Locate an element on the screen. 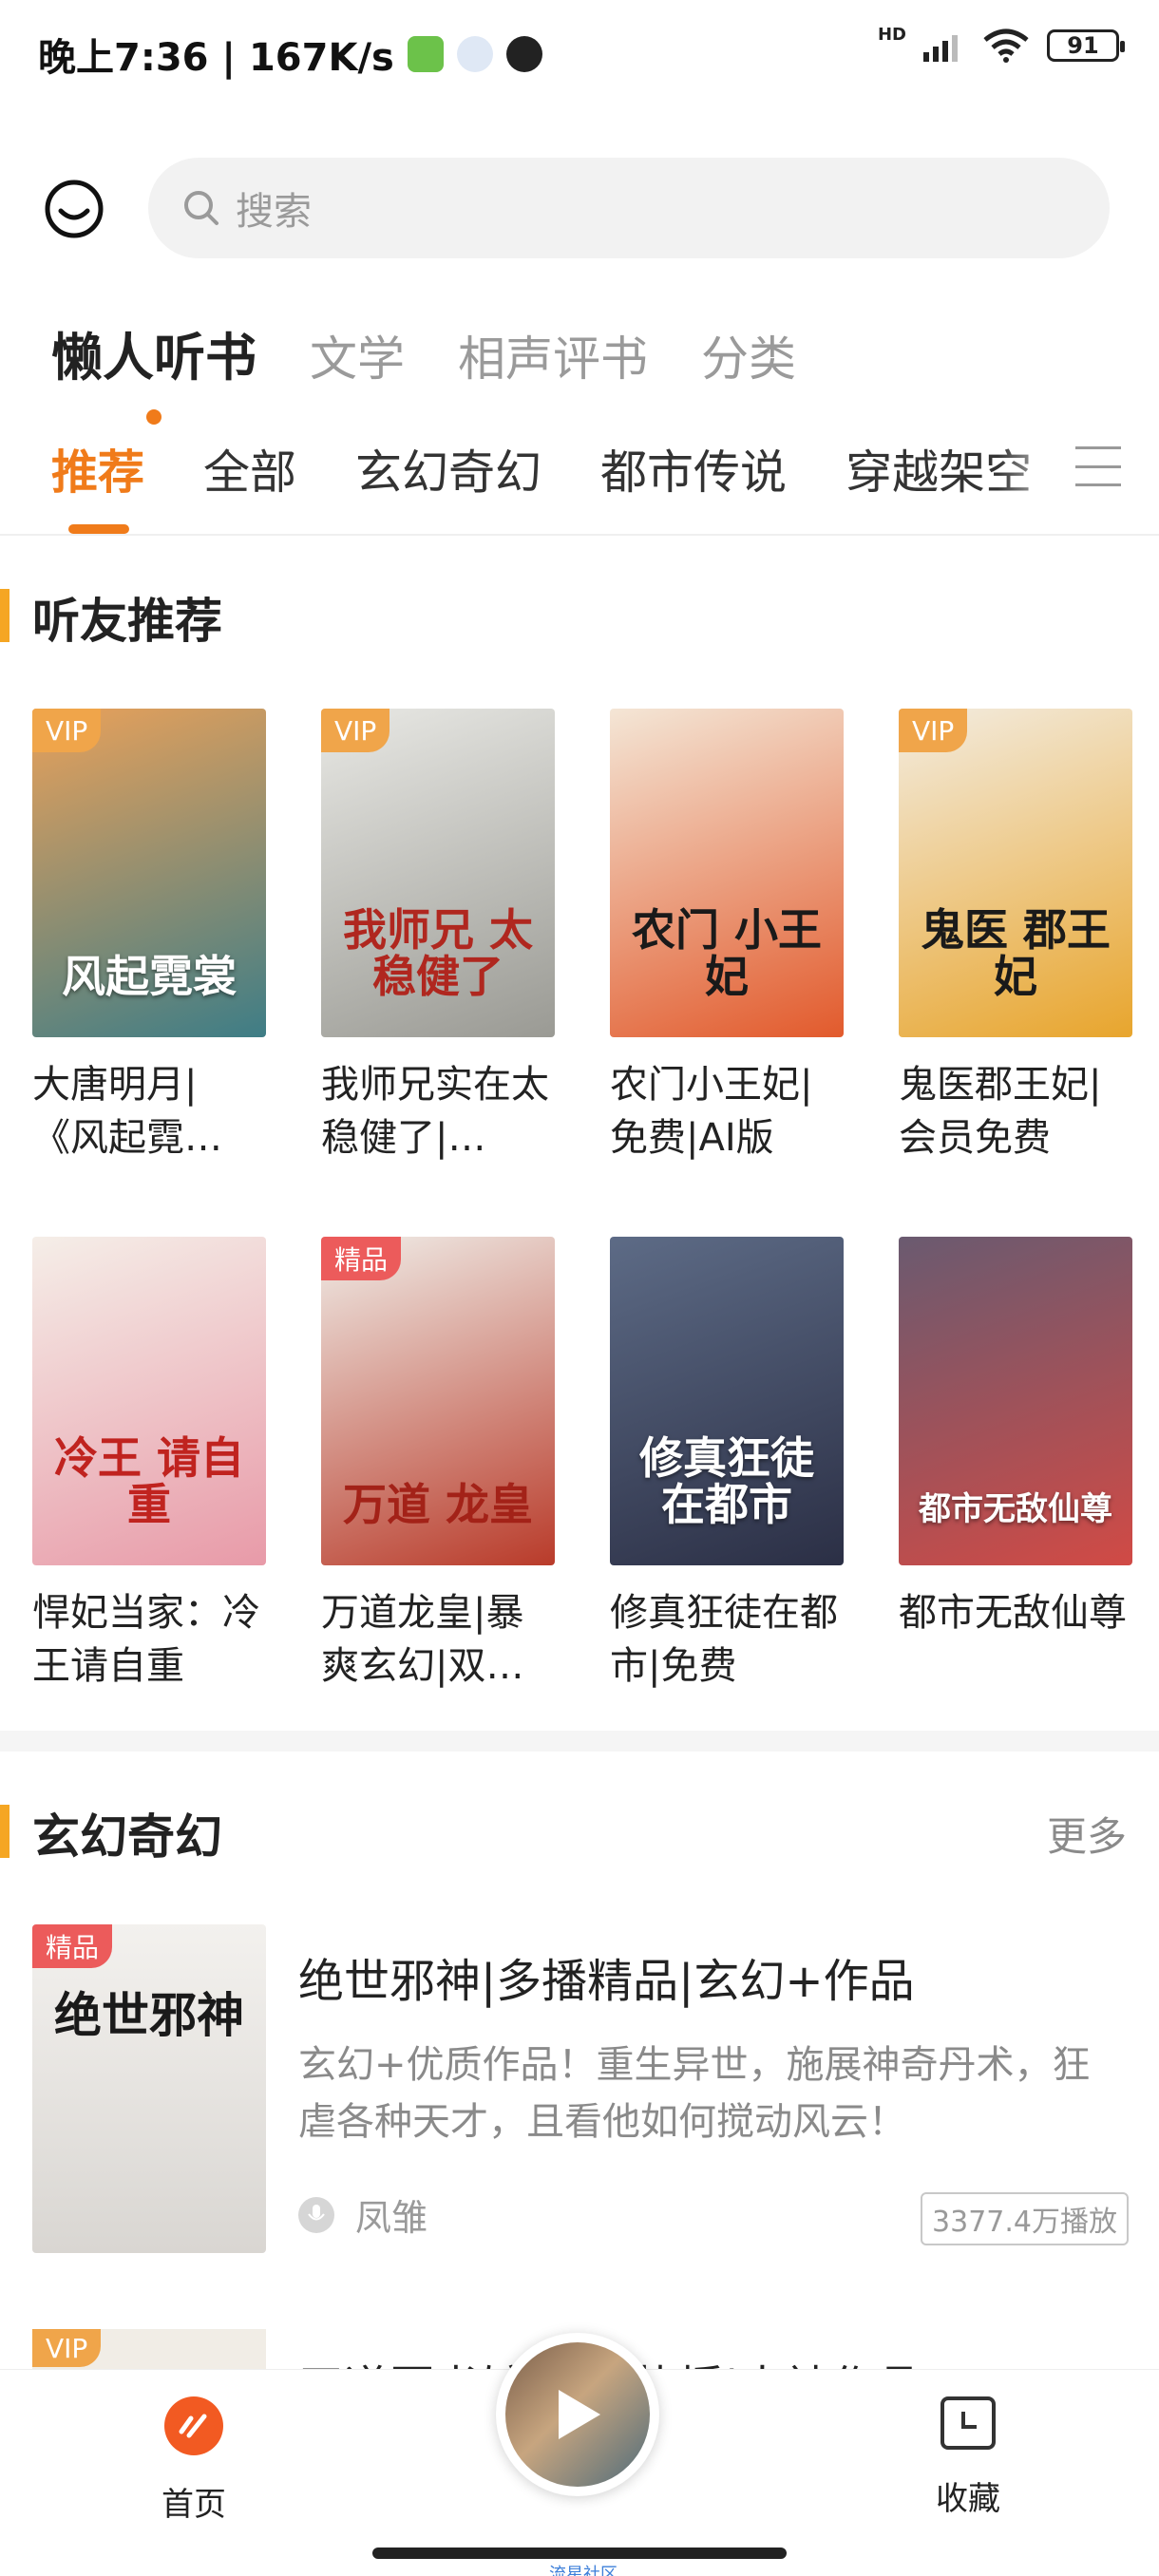 This screenshot has width=1159, height=2576. status-left: 晚上7:36 | 167K/s is located at coordinates (290, 54).